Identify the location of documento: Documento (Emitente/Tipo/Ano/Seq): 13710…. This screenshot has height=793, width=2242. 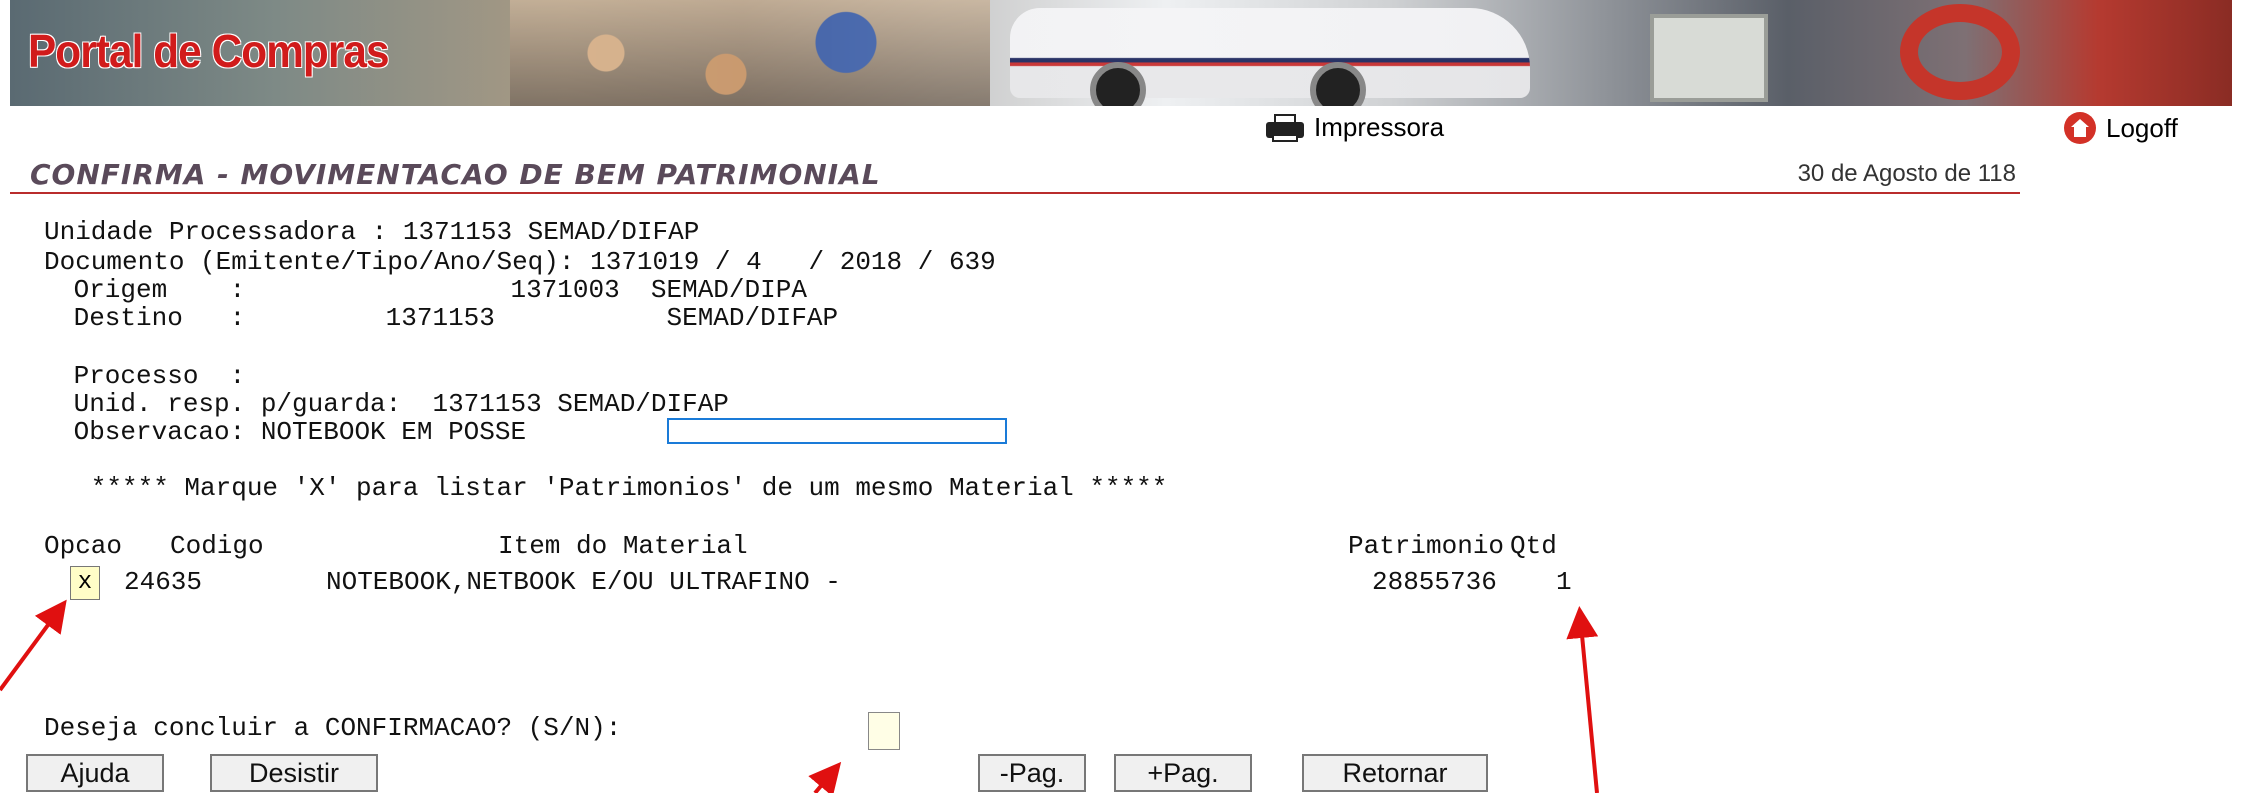
(520, 262).